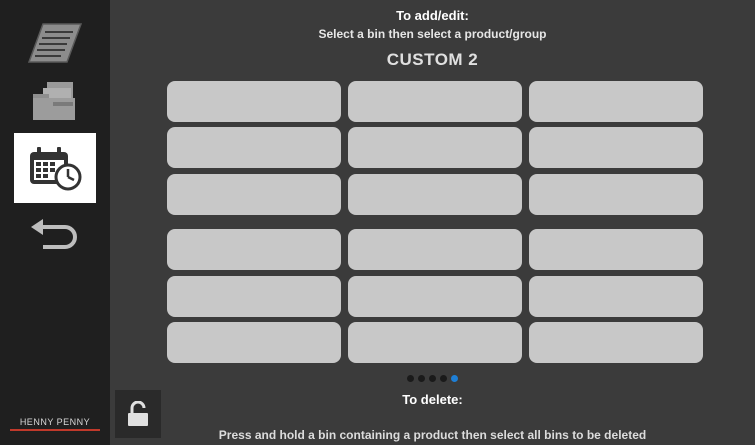 This screenshot has width=755, height=445. I want to click on recipes-icon, so click(55, 43).